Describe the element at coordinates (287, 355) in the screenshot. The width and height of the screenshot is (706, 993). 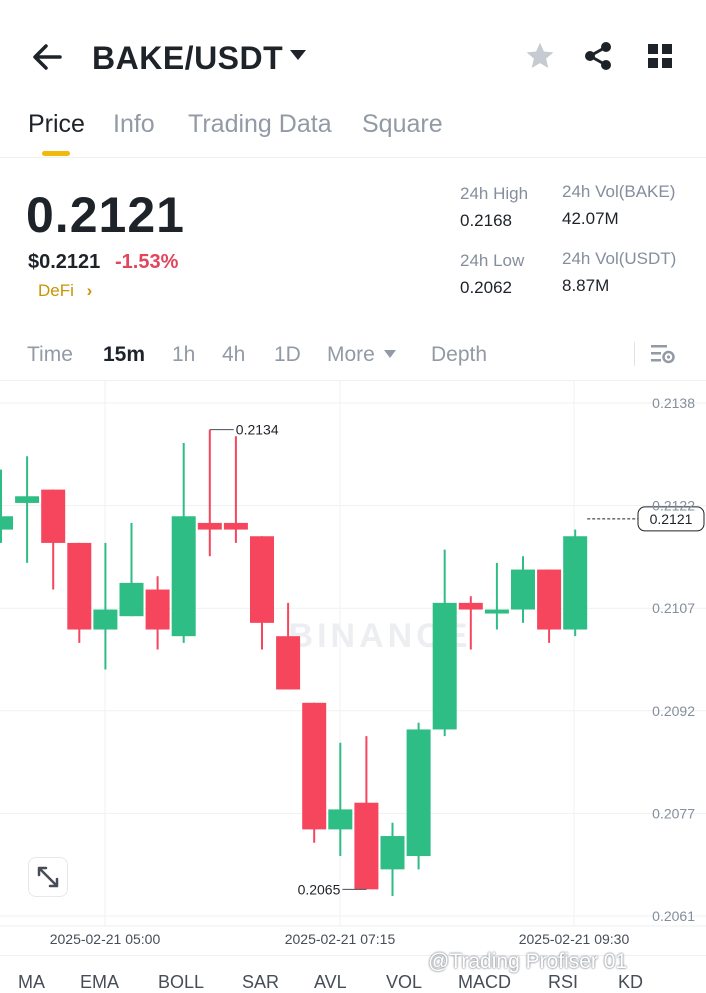
I see `interval-1d: 1D` at that location.